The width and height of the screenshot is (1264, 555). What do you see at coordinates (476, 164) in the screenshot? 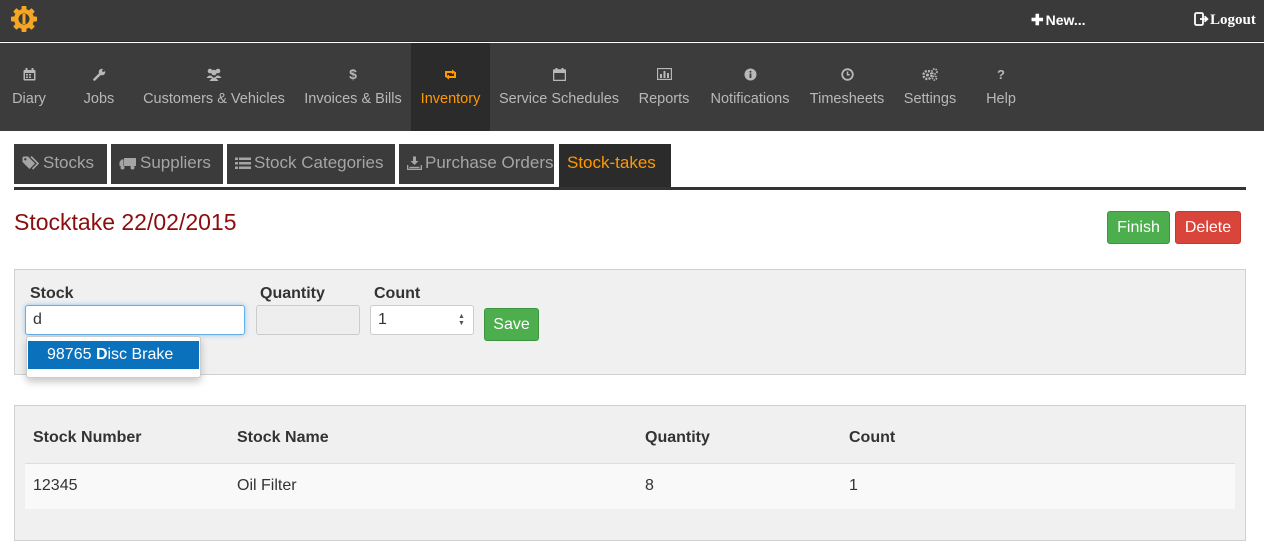
I see `tab-purchase-orders: Purchase Orders` at bounding box center [476, 164].